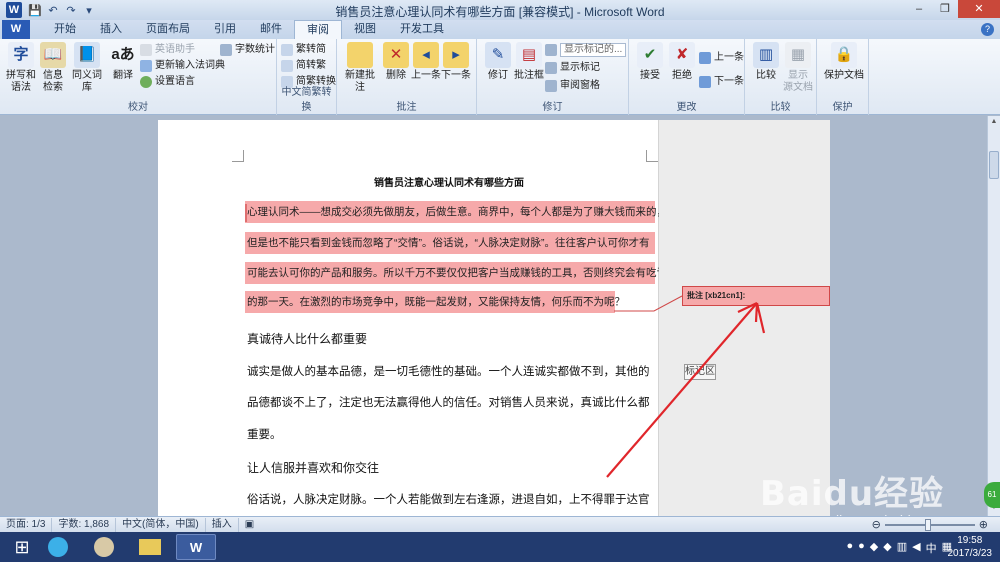  I want to click on translate-tip-button: 英语助手, so click(167, 50).